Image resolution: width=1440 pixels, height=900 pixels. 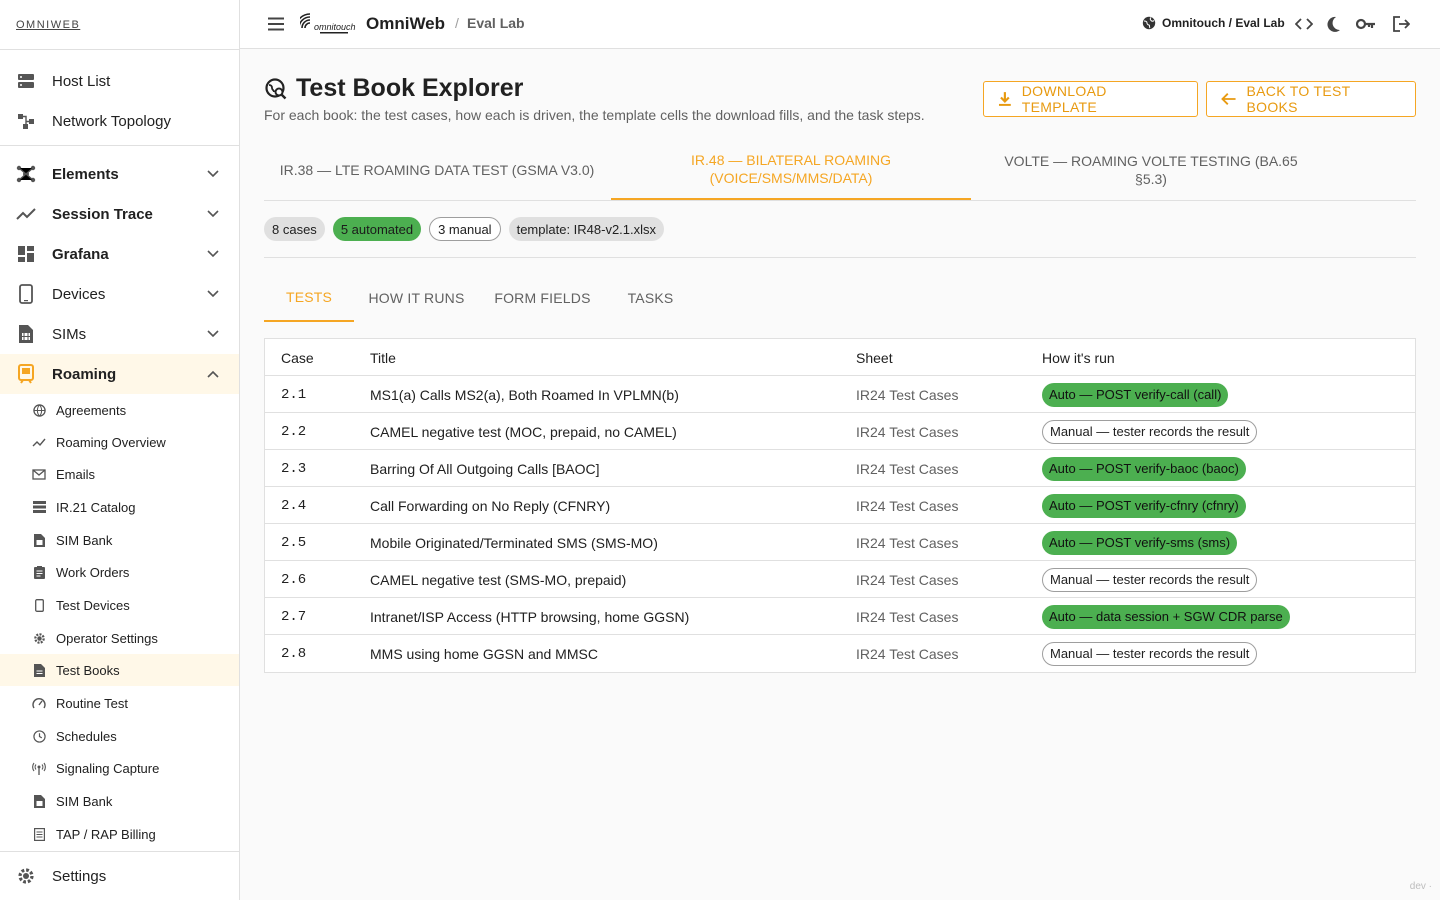 What do you see at coordinates (119, 254) in the screenshot?
I see `sidebar-group-grafana: Grafana` at bounding box center [119, 254].